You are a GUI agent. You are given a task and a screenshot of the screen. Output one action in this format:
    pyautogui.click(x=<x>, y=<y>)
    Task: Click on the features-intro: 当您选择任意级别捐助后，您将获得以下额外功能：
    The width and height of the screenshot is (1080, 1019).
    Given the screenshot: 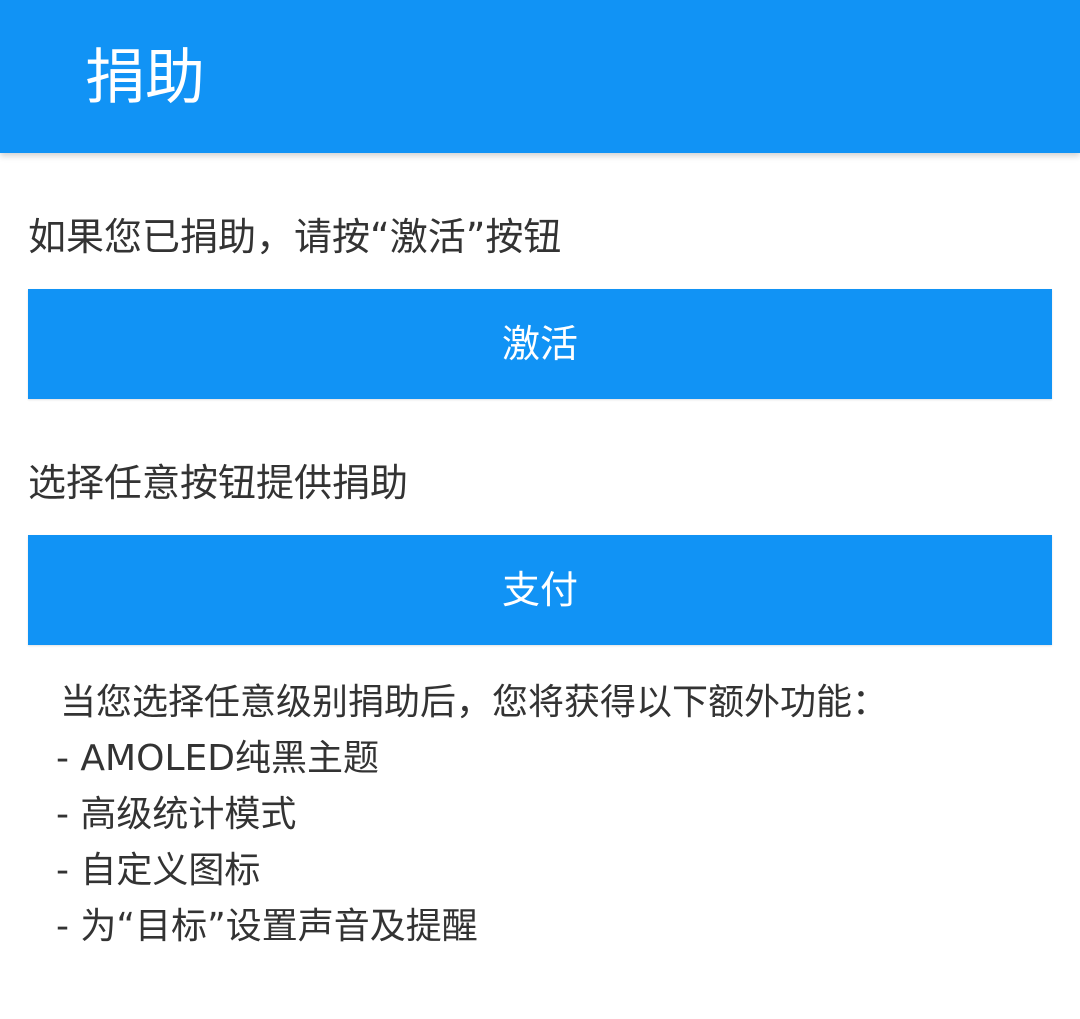 What is the action you would take?
    pyautogui.click(x=474, y=702)
    